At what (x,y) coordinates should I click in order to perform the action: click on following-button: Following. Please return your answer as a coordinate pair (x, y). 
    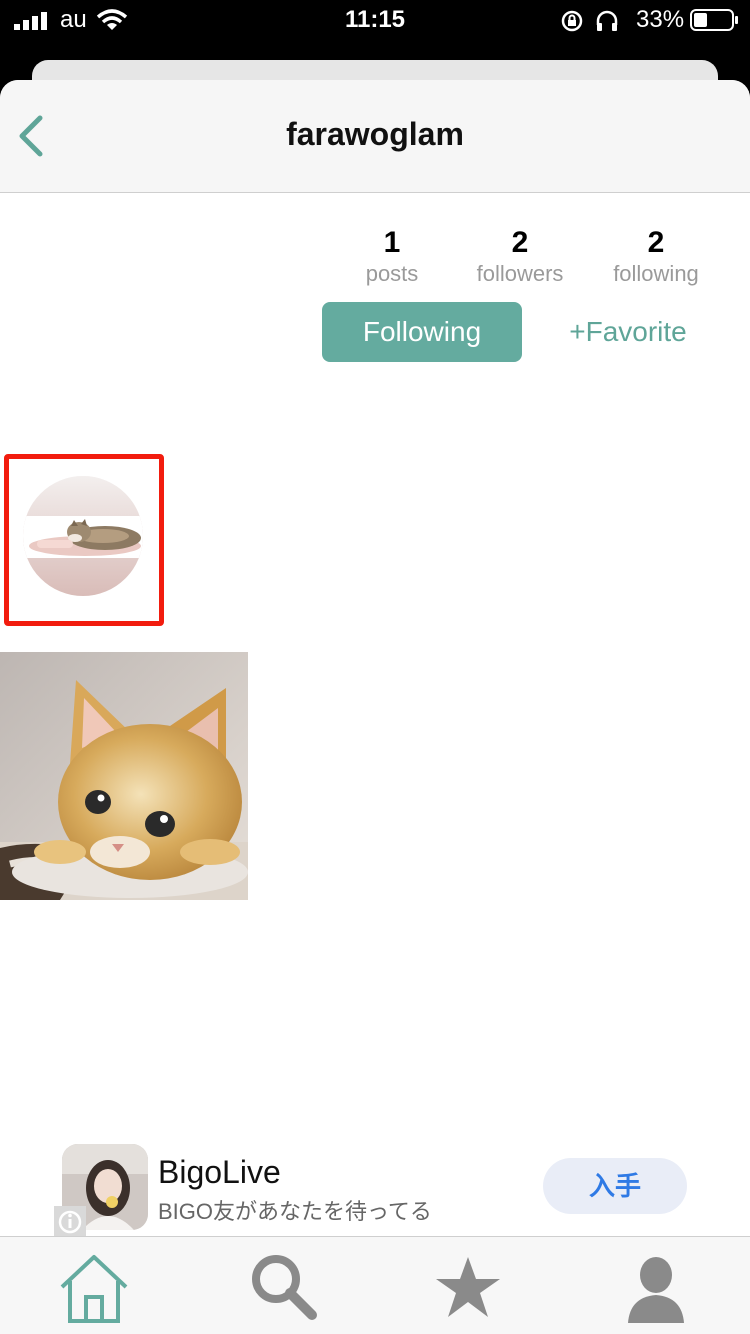
    Looking at the image, I should click on (422, 332).